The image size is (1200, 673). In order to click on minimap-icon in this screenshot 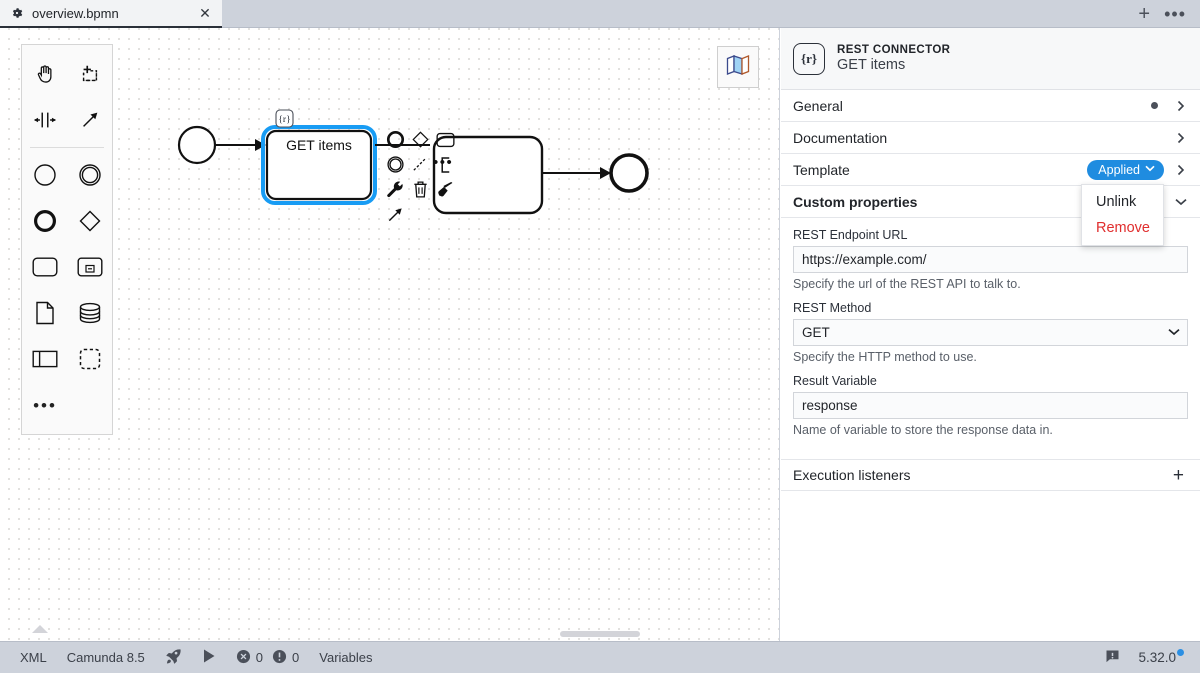, I will do `click(738, 67)`.